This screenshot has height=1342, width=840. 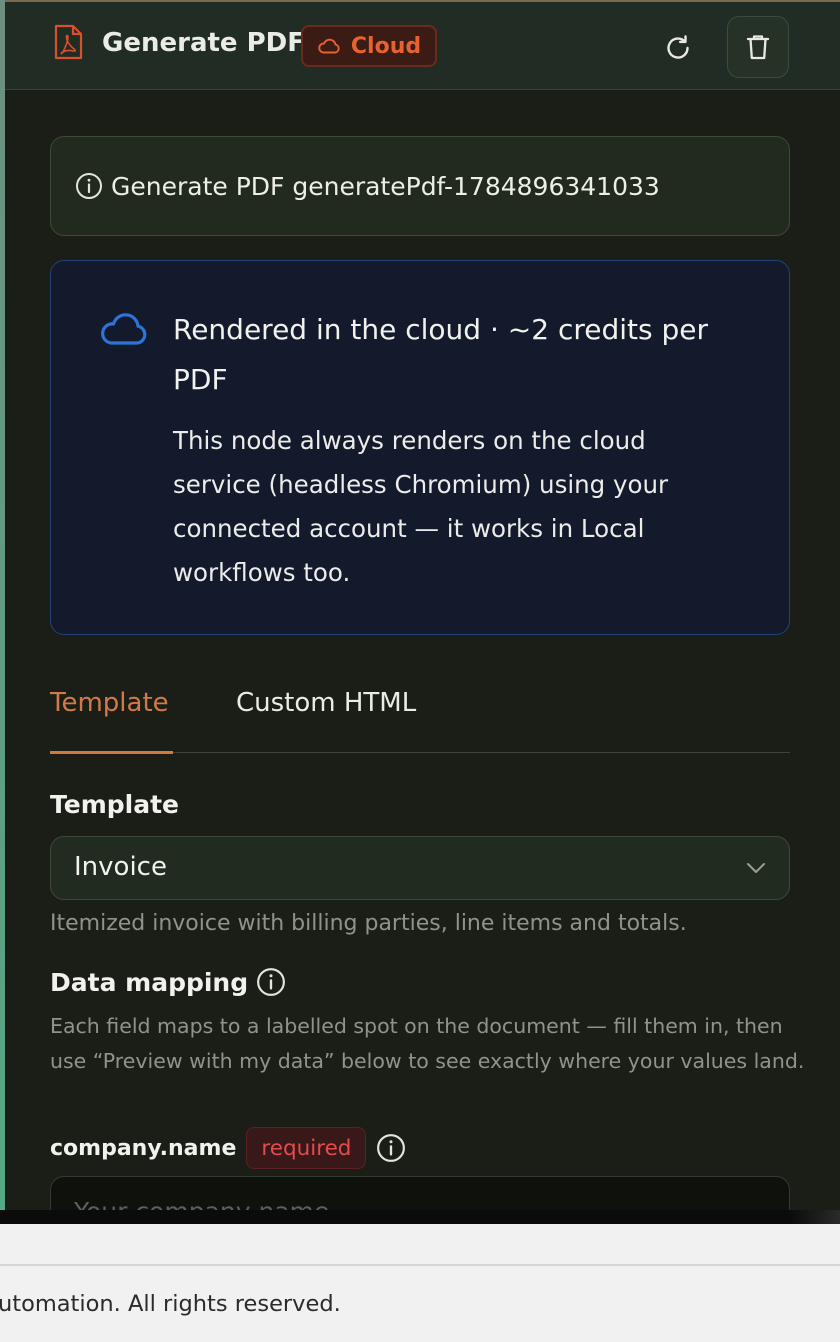 I want to click on mode-tabs: Template Custom HTML, so click(x=420, y=717).